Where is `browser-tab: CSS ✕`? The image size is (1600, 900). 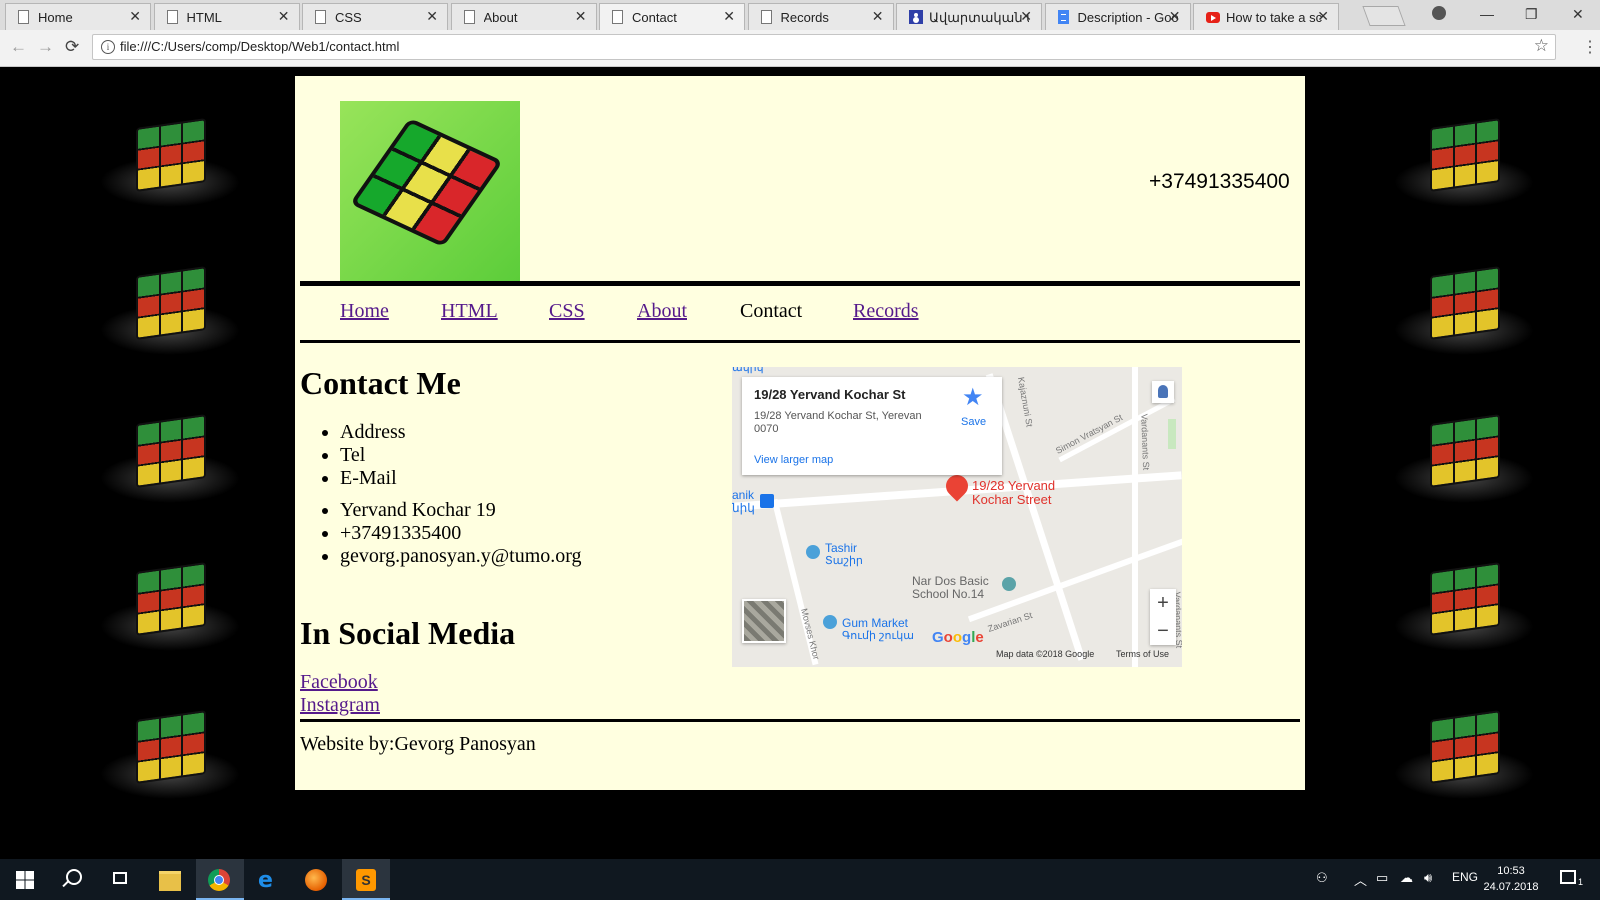 browser-tab: CSS ✕ is located at coordinates (375, 16).